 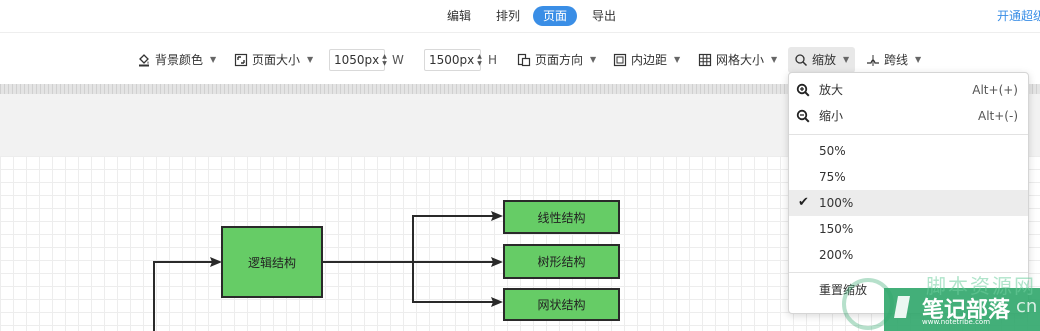 I want to click on zoom-in-label: 放大, so click(x=831, y=90).